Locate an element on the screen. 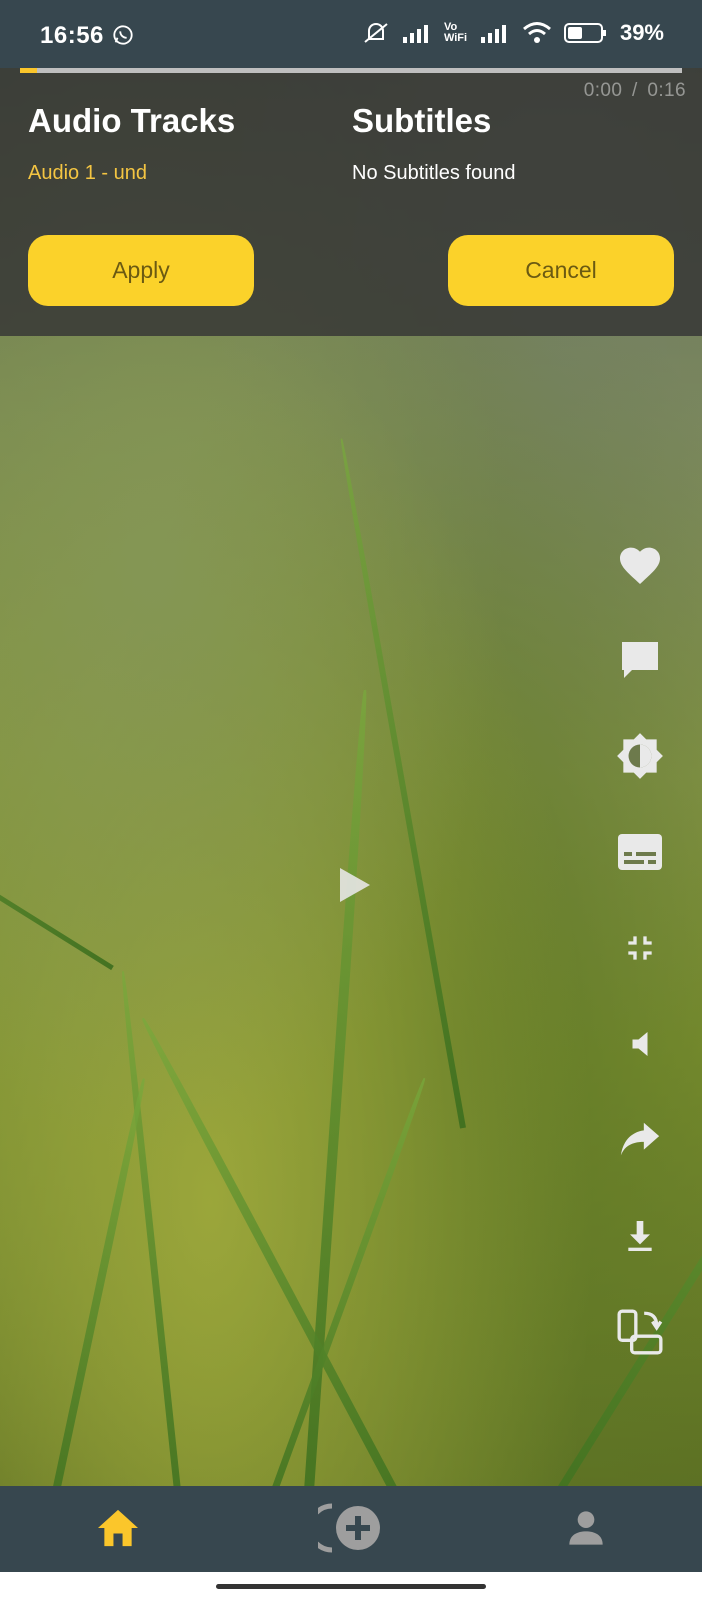 The height and width of the screenshot is (1600, 702). volume-button is located at coordinates (640, 1044).